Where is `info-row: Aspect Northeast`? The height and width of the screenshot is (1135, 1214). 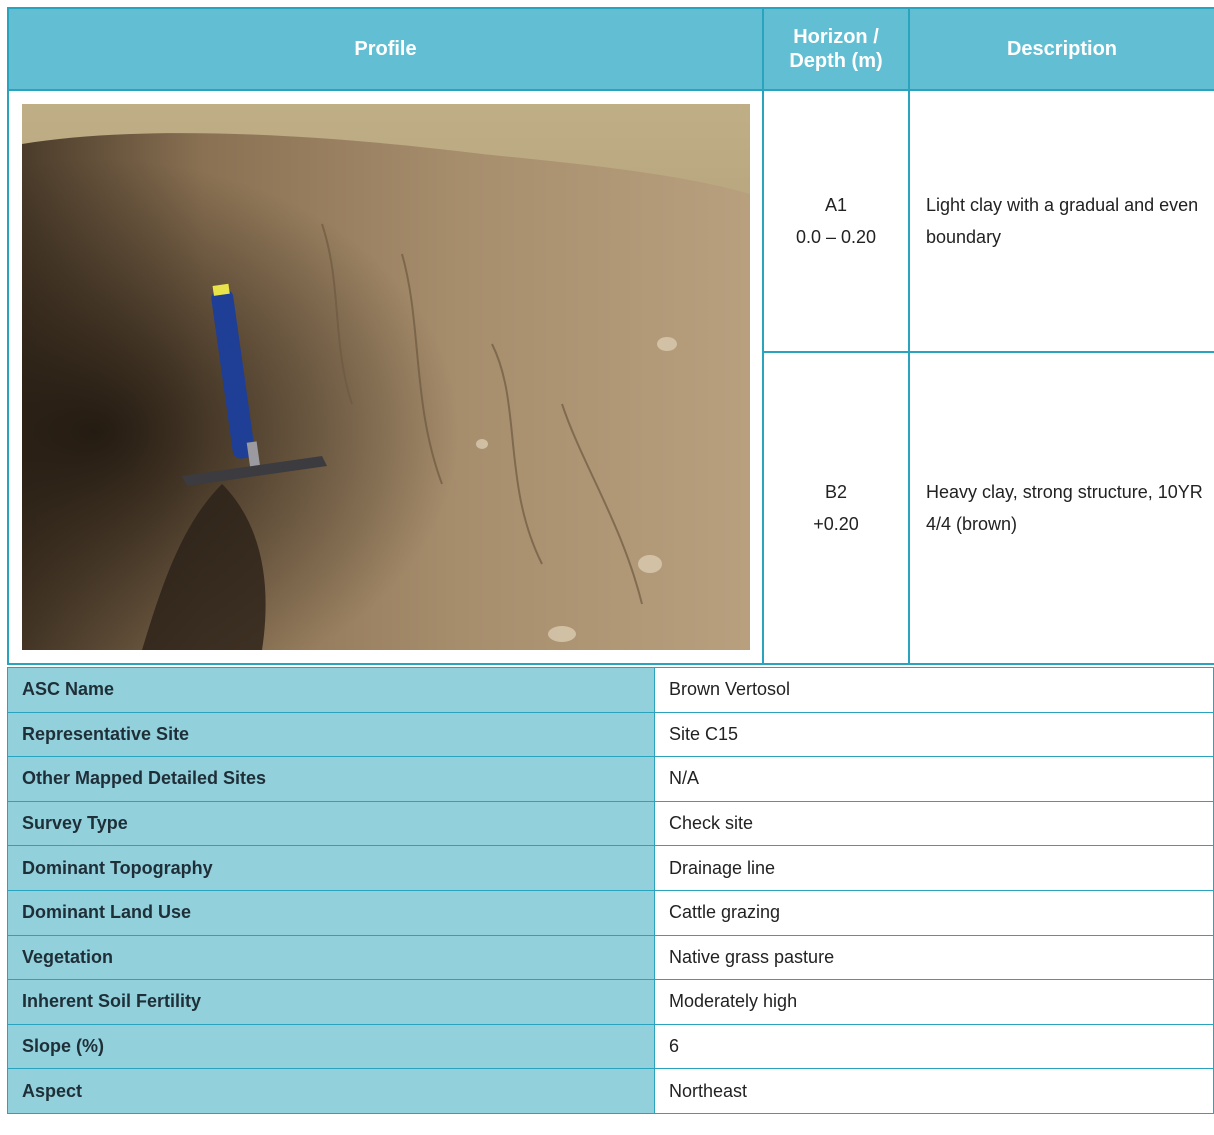
info-row: Aspect Northeast is located at coordinates (610, 1091).